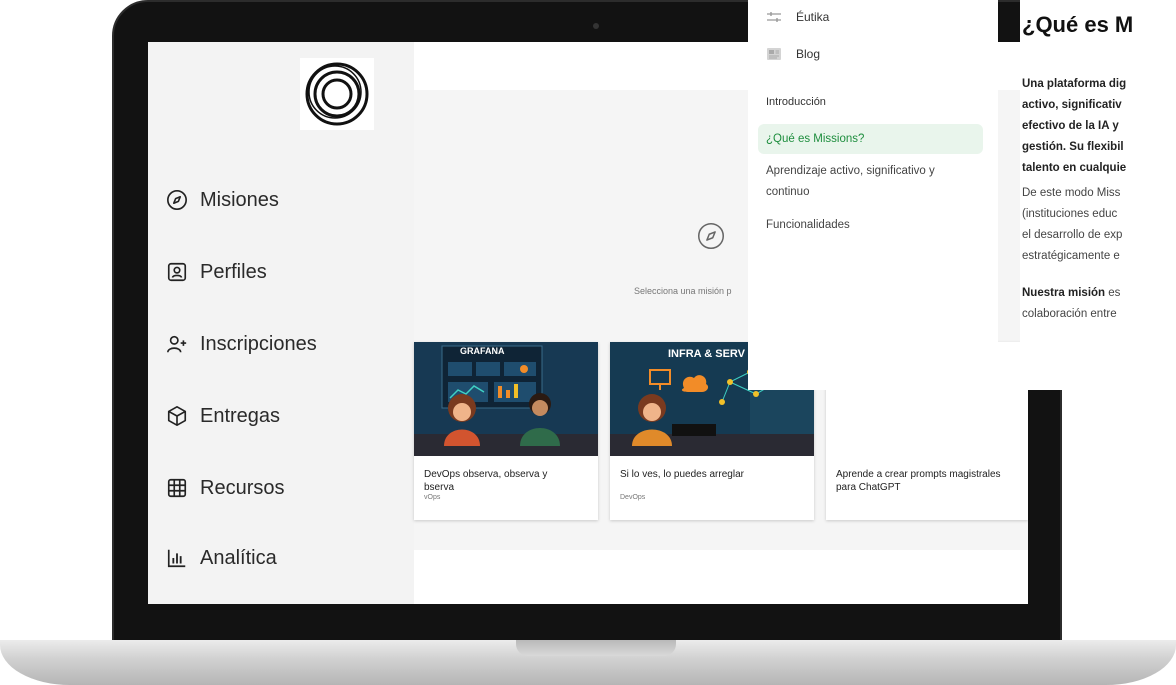  I want to click on sidebar-item-perfiles: Perfiles, so click(216, 272).